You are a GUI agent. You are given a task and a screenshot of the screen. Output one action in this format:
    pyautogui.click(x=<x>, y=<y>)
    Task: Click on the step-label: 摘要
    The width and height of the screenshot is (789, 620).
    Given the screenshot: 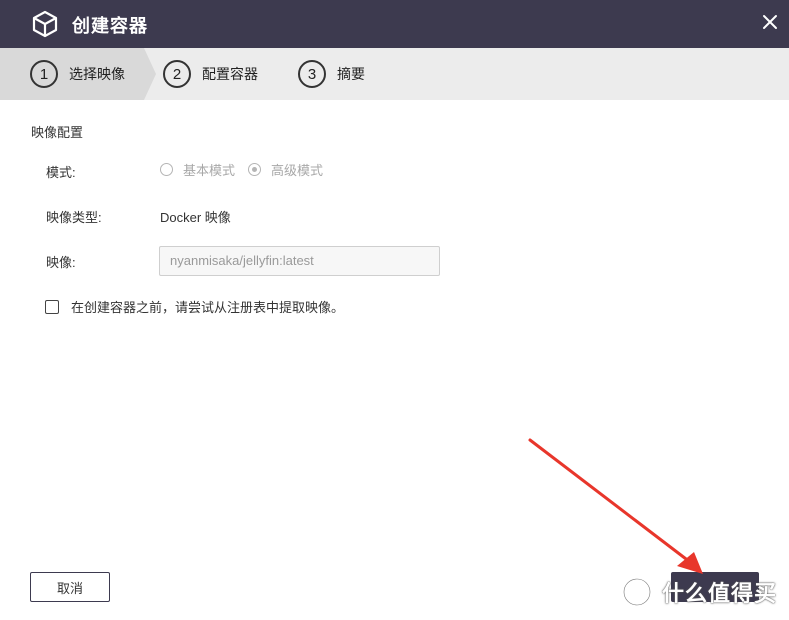 What is the action you would take?
    pyautogui.click(x=351, y=74)
    